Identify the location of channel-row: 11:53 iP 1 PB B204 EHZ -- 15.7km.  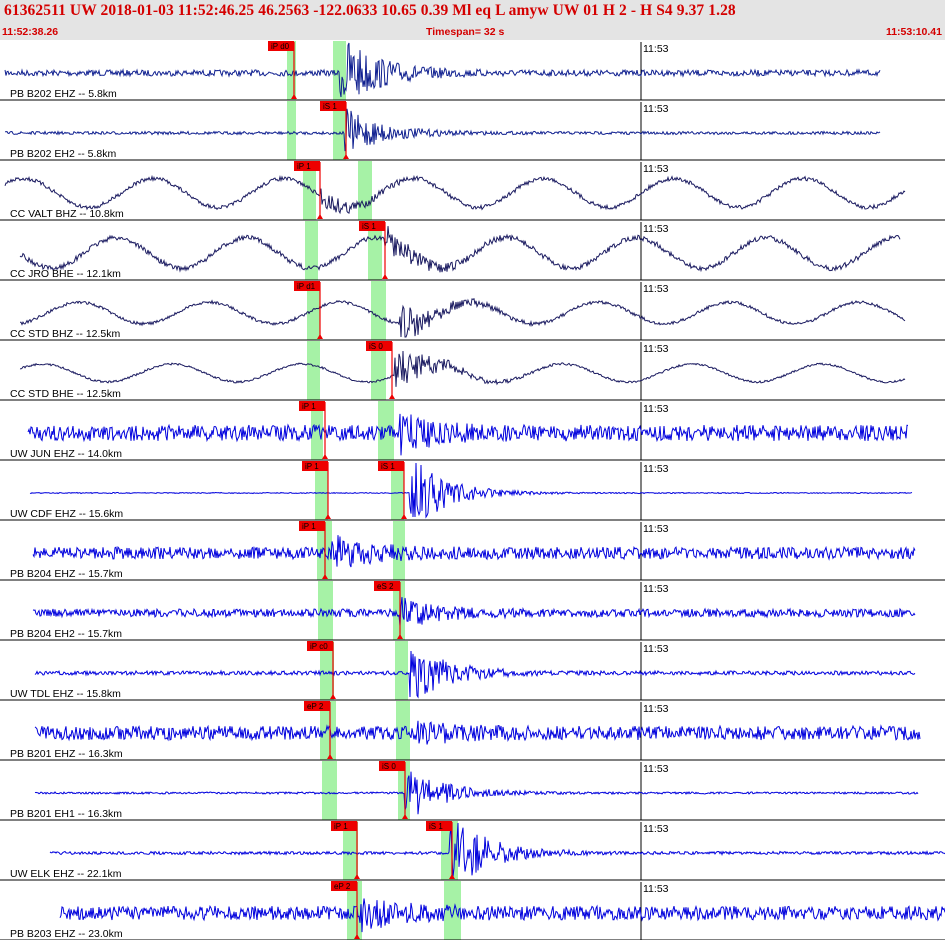
(472, 551).